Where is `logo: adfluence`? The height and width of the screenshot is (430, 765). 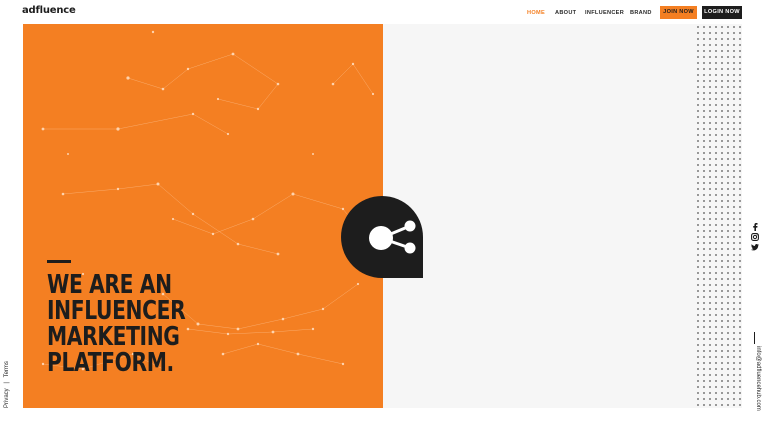 logo: adfluence is located at coordinates (49, 10).